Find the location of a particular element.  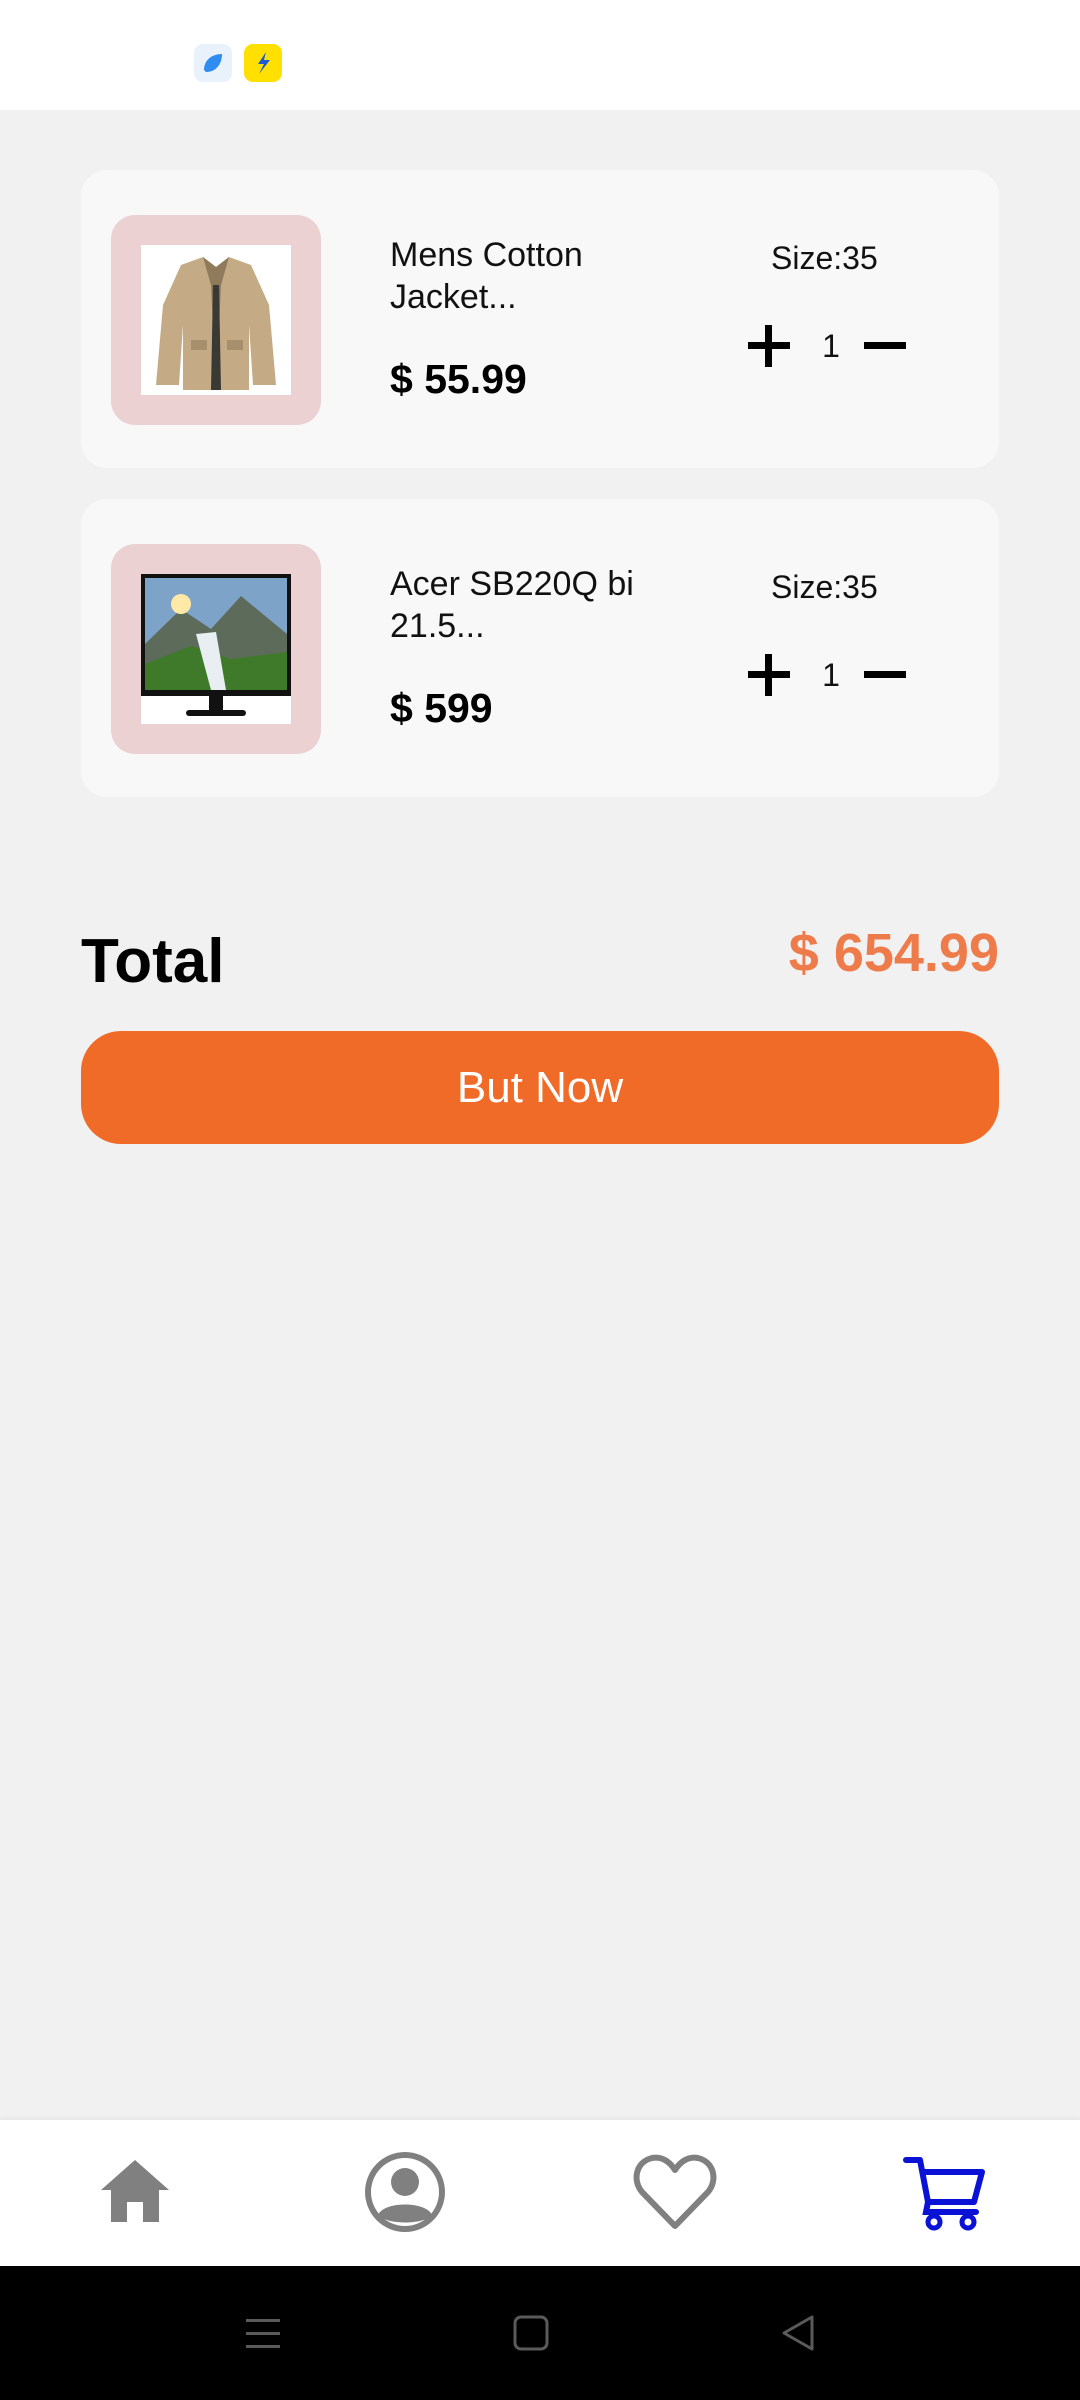

system-navigation-bar is located at coordinates (540, 2333).